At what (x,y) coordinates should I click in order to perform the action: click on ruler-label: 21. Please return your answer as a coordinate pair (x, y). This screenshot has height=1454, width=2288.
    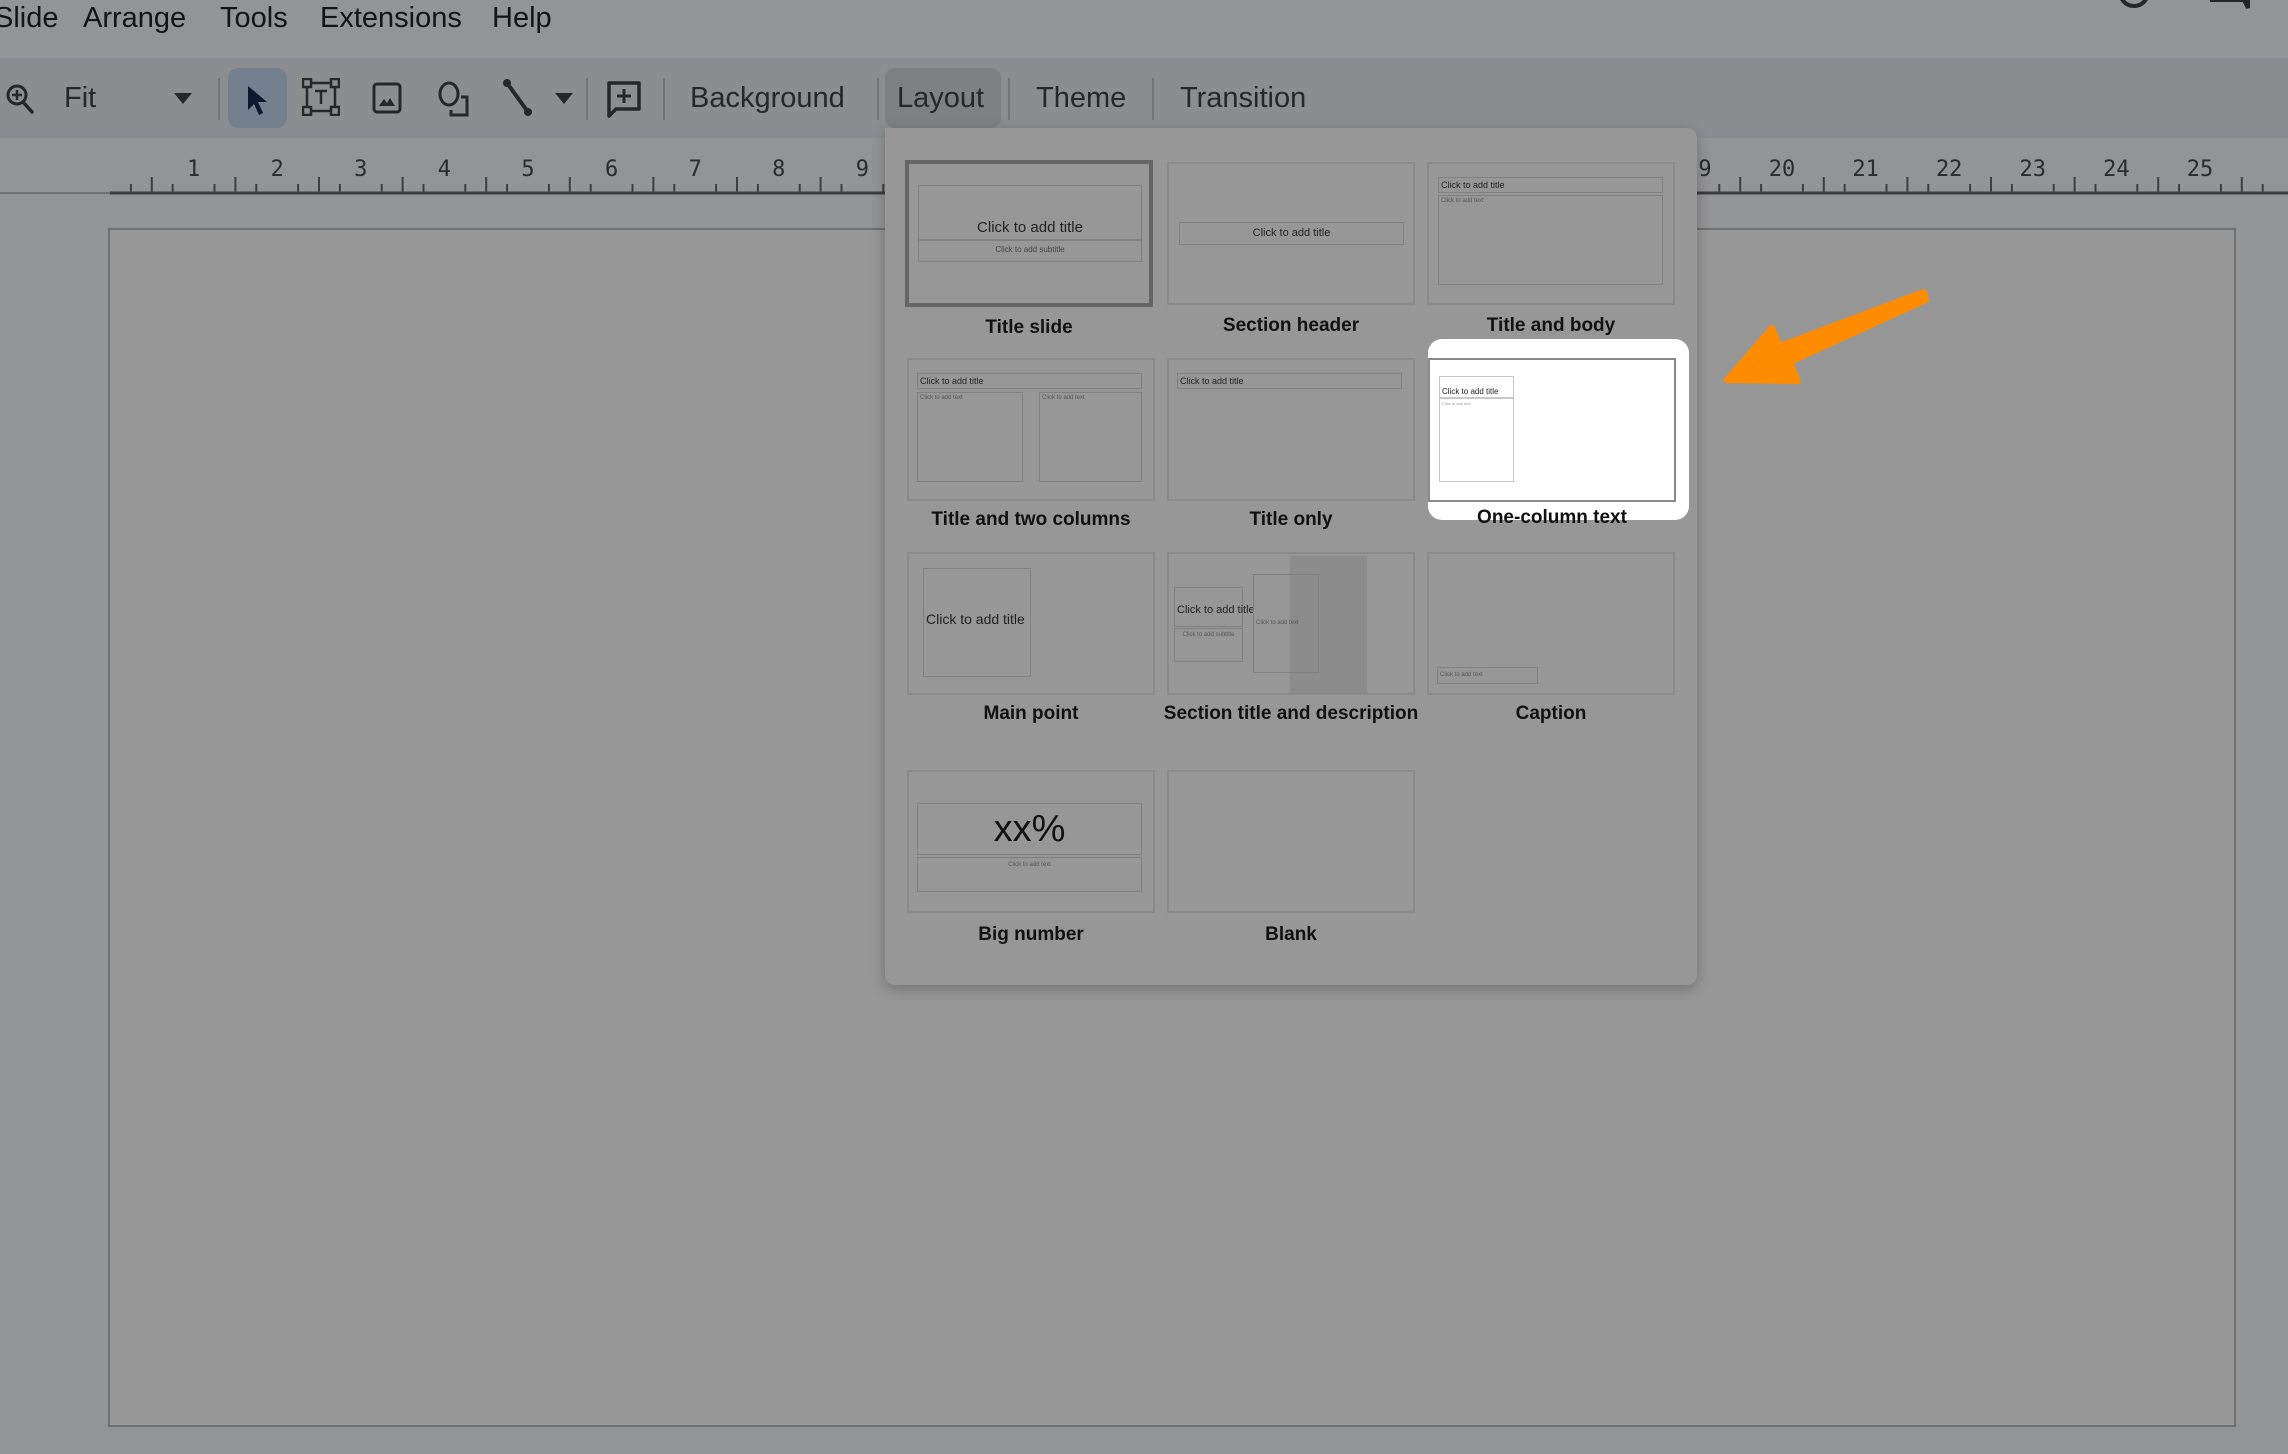
    Looking at the image, I should click on (1865, 169).